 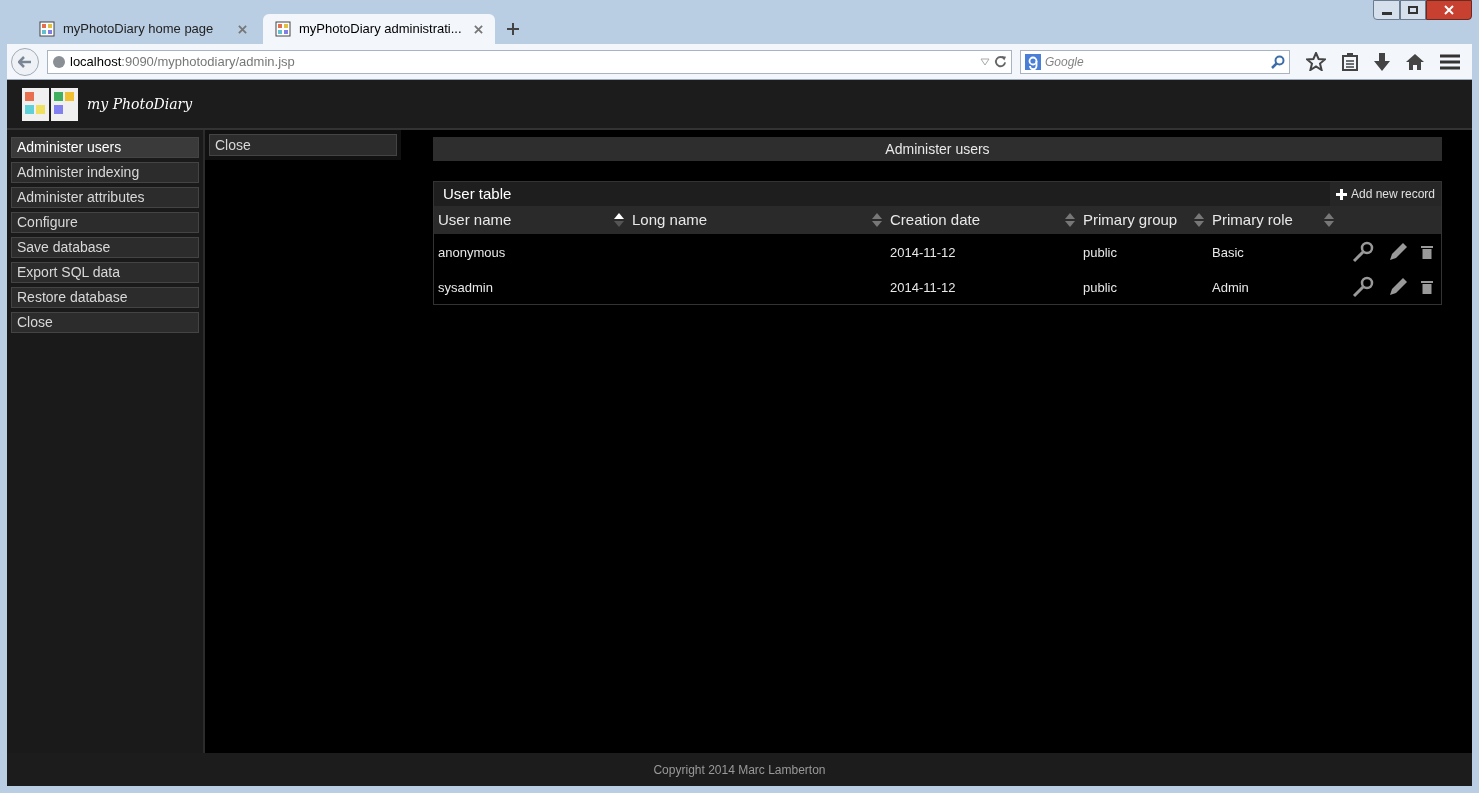 What do you see at coordinates (139, 29) in the screenshot?
I see `tab-title: myPhotoDiary home page` at bounding box center [139, 29].